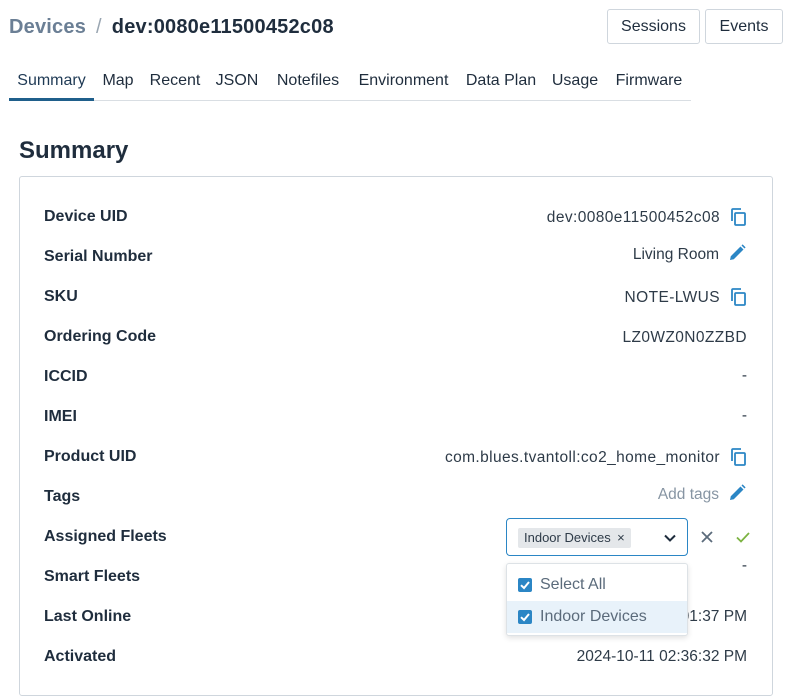 Image resolution: width=791 pixels, height=696 pixels. Describe the element at coordinates (66, 376) in the screenshot. I see `iccid-label: ICCID` at that location.